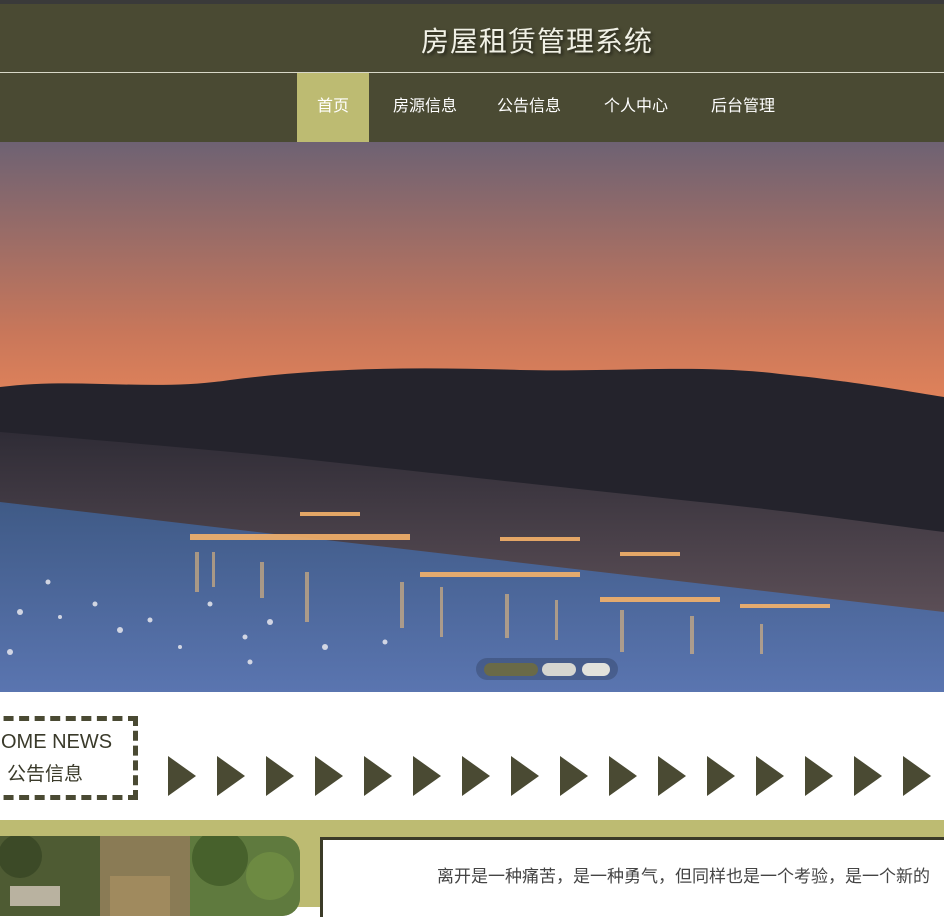 This screenshot has height=917, width=944. What do you see at coordinates (743, 107) in the screenshot?
I see `nav-item-admin: 后台管理` at bounding box center [743, 107].